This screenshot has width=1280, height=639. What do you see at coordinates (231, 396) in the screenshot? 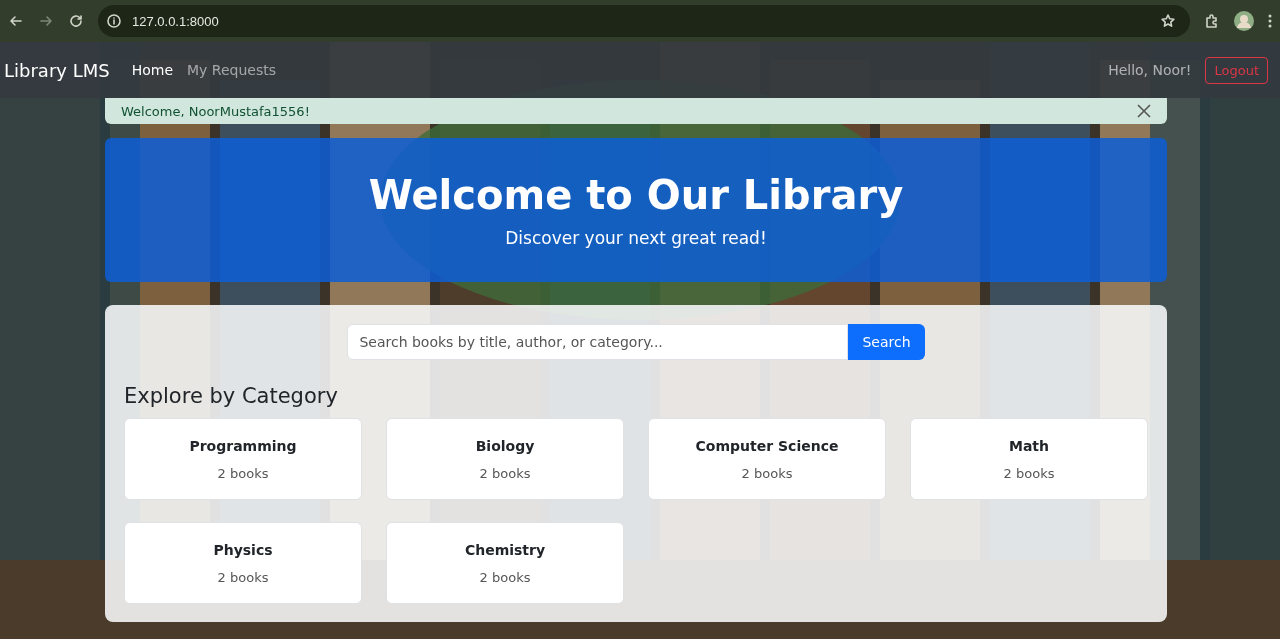
I see `section-heading: Explore by Category` at bounding box center [231, 396].